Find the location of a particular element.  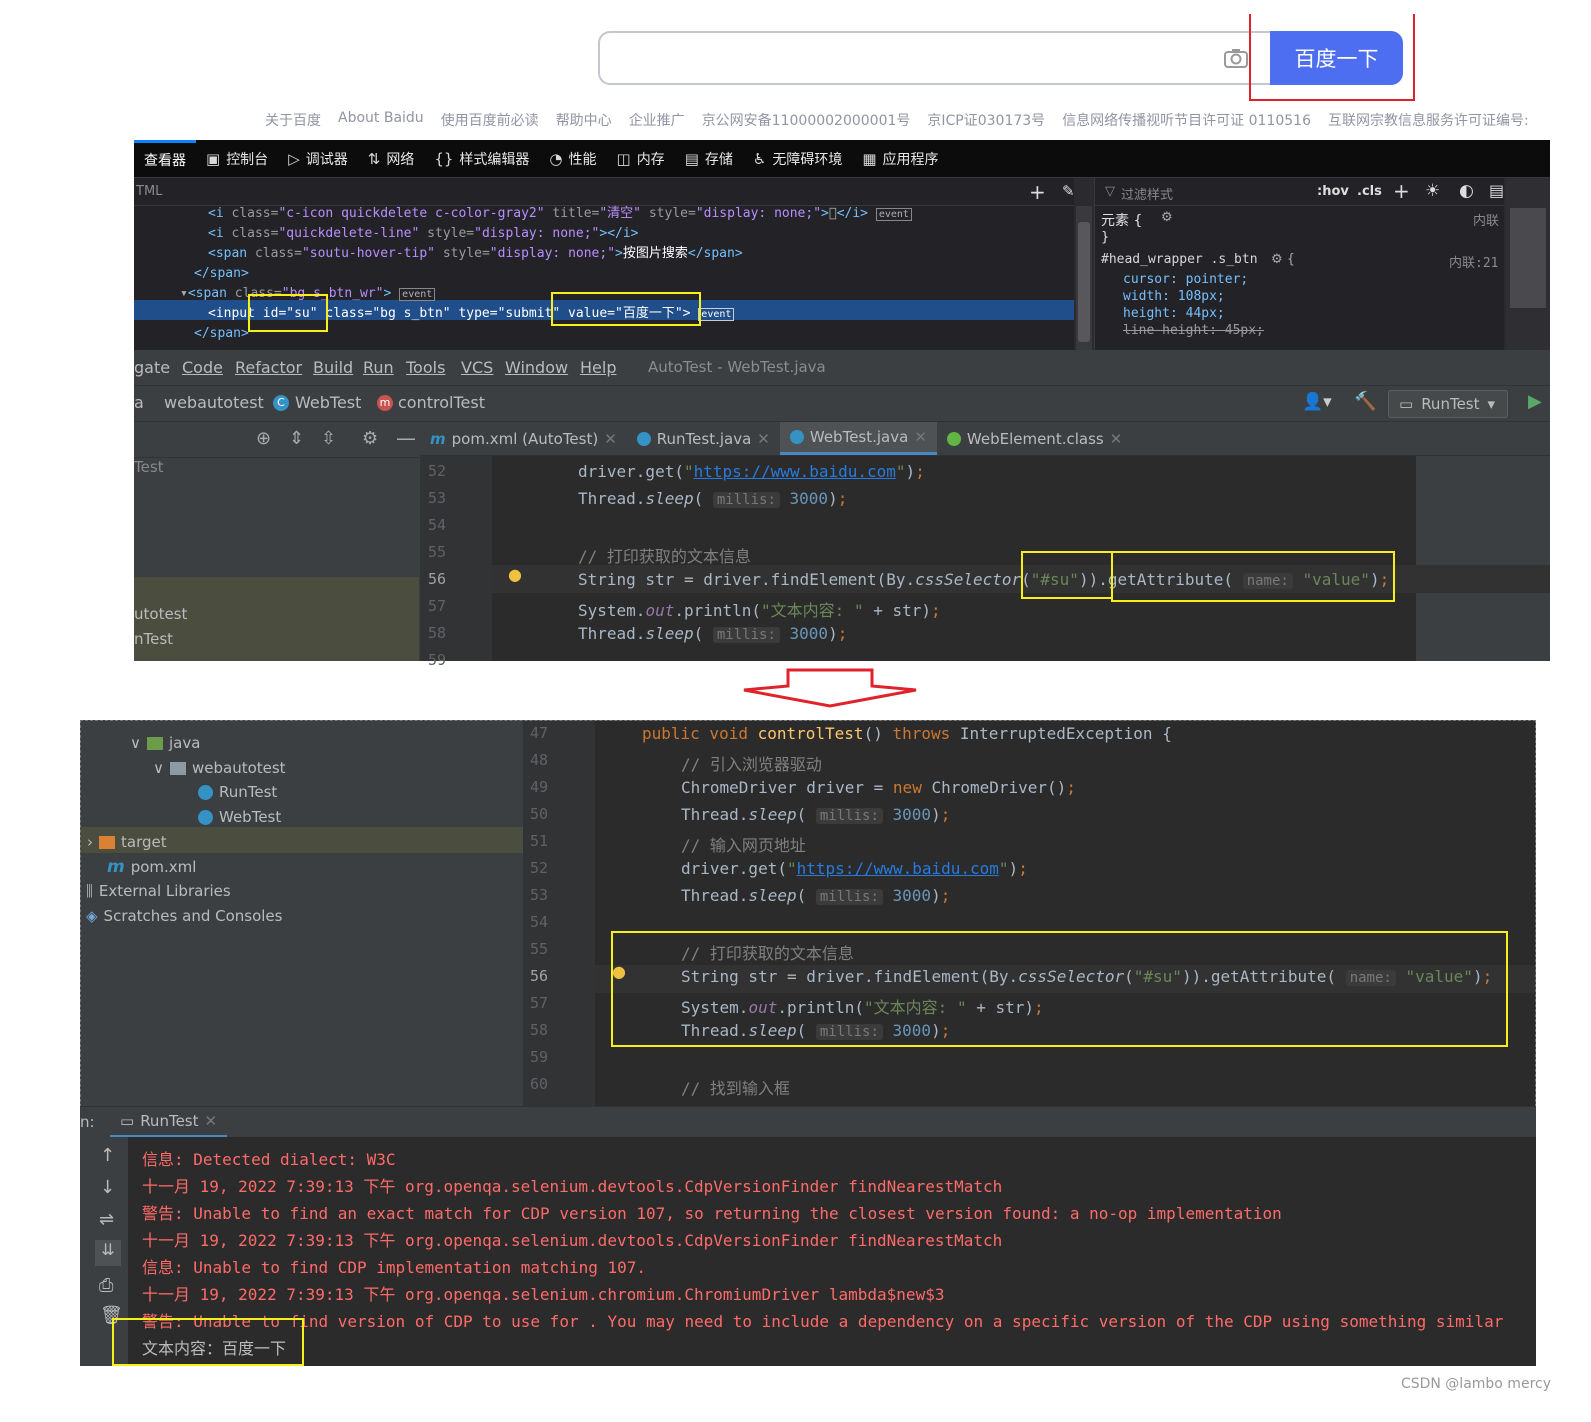

breadcrumb-item: controlTest is located at coordinates (441, 402).